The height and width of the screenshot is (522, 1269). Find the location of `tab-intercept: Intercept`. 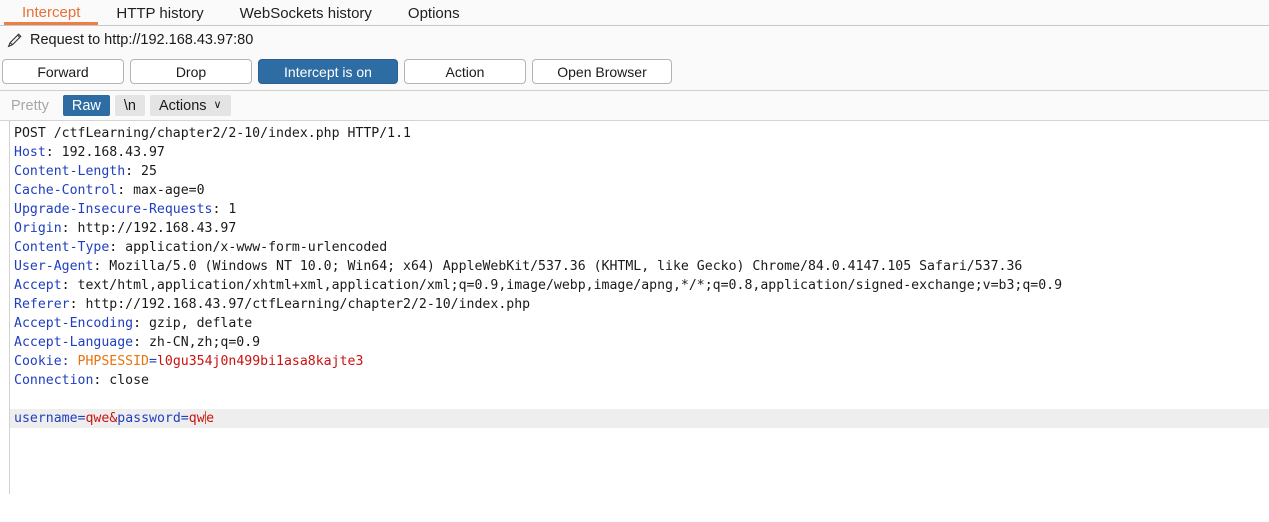

tab-intercept: Intercept is located at coordinates (51, 15).